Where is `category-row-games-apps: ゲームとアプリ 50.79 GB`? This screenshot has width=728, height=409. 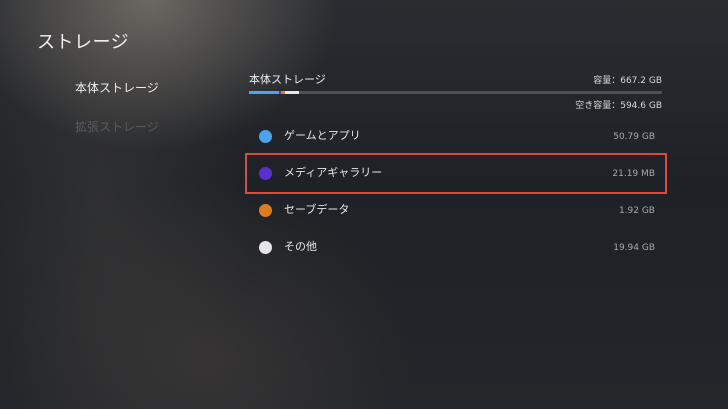
category-row-games-apps: ゲームとアプリ 50.79 GB is located at coordinates (456, 136).